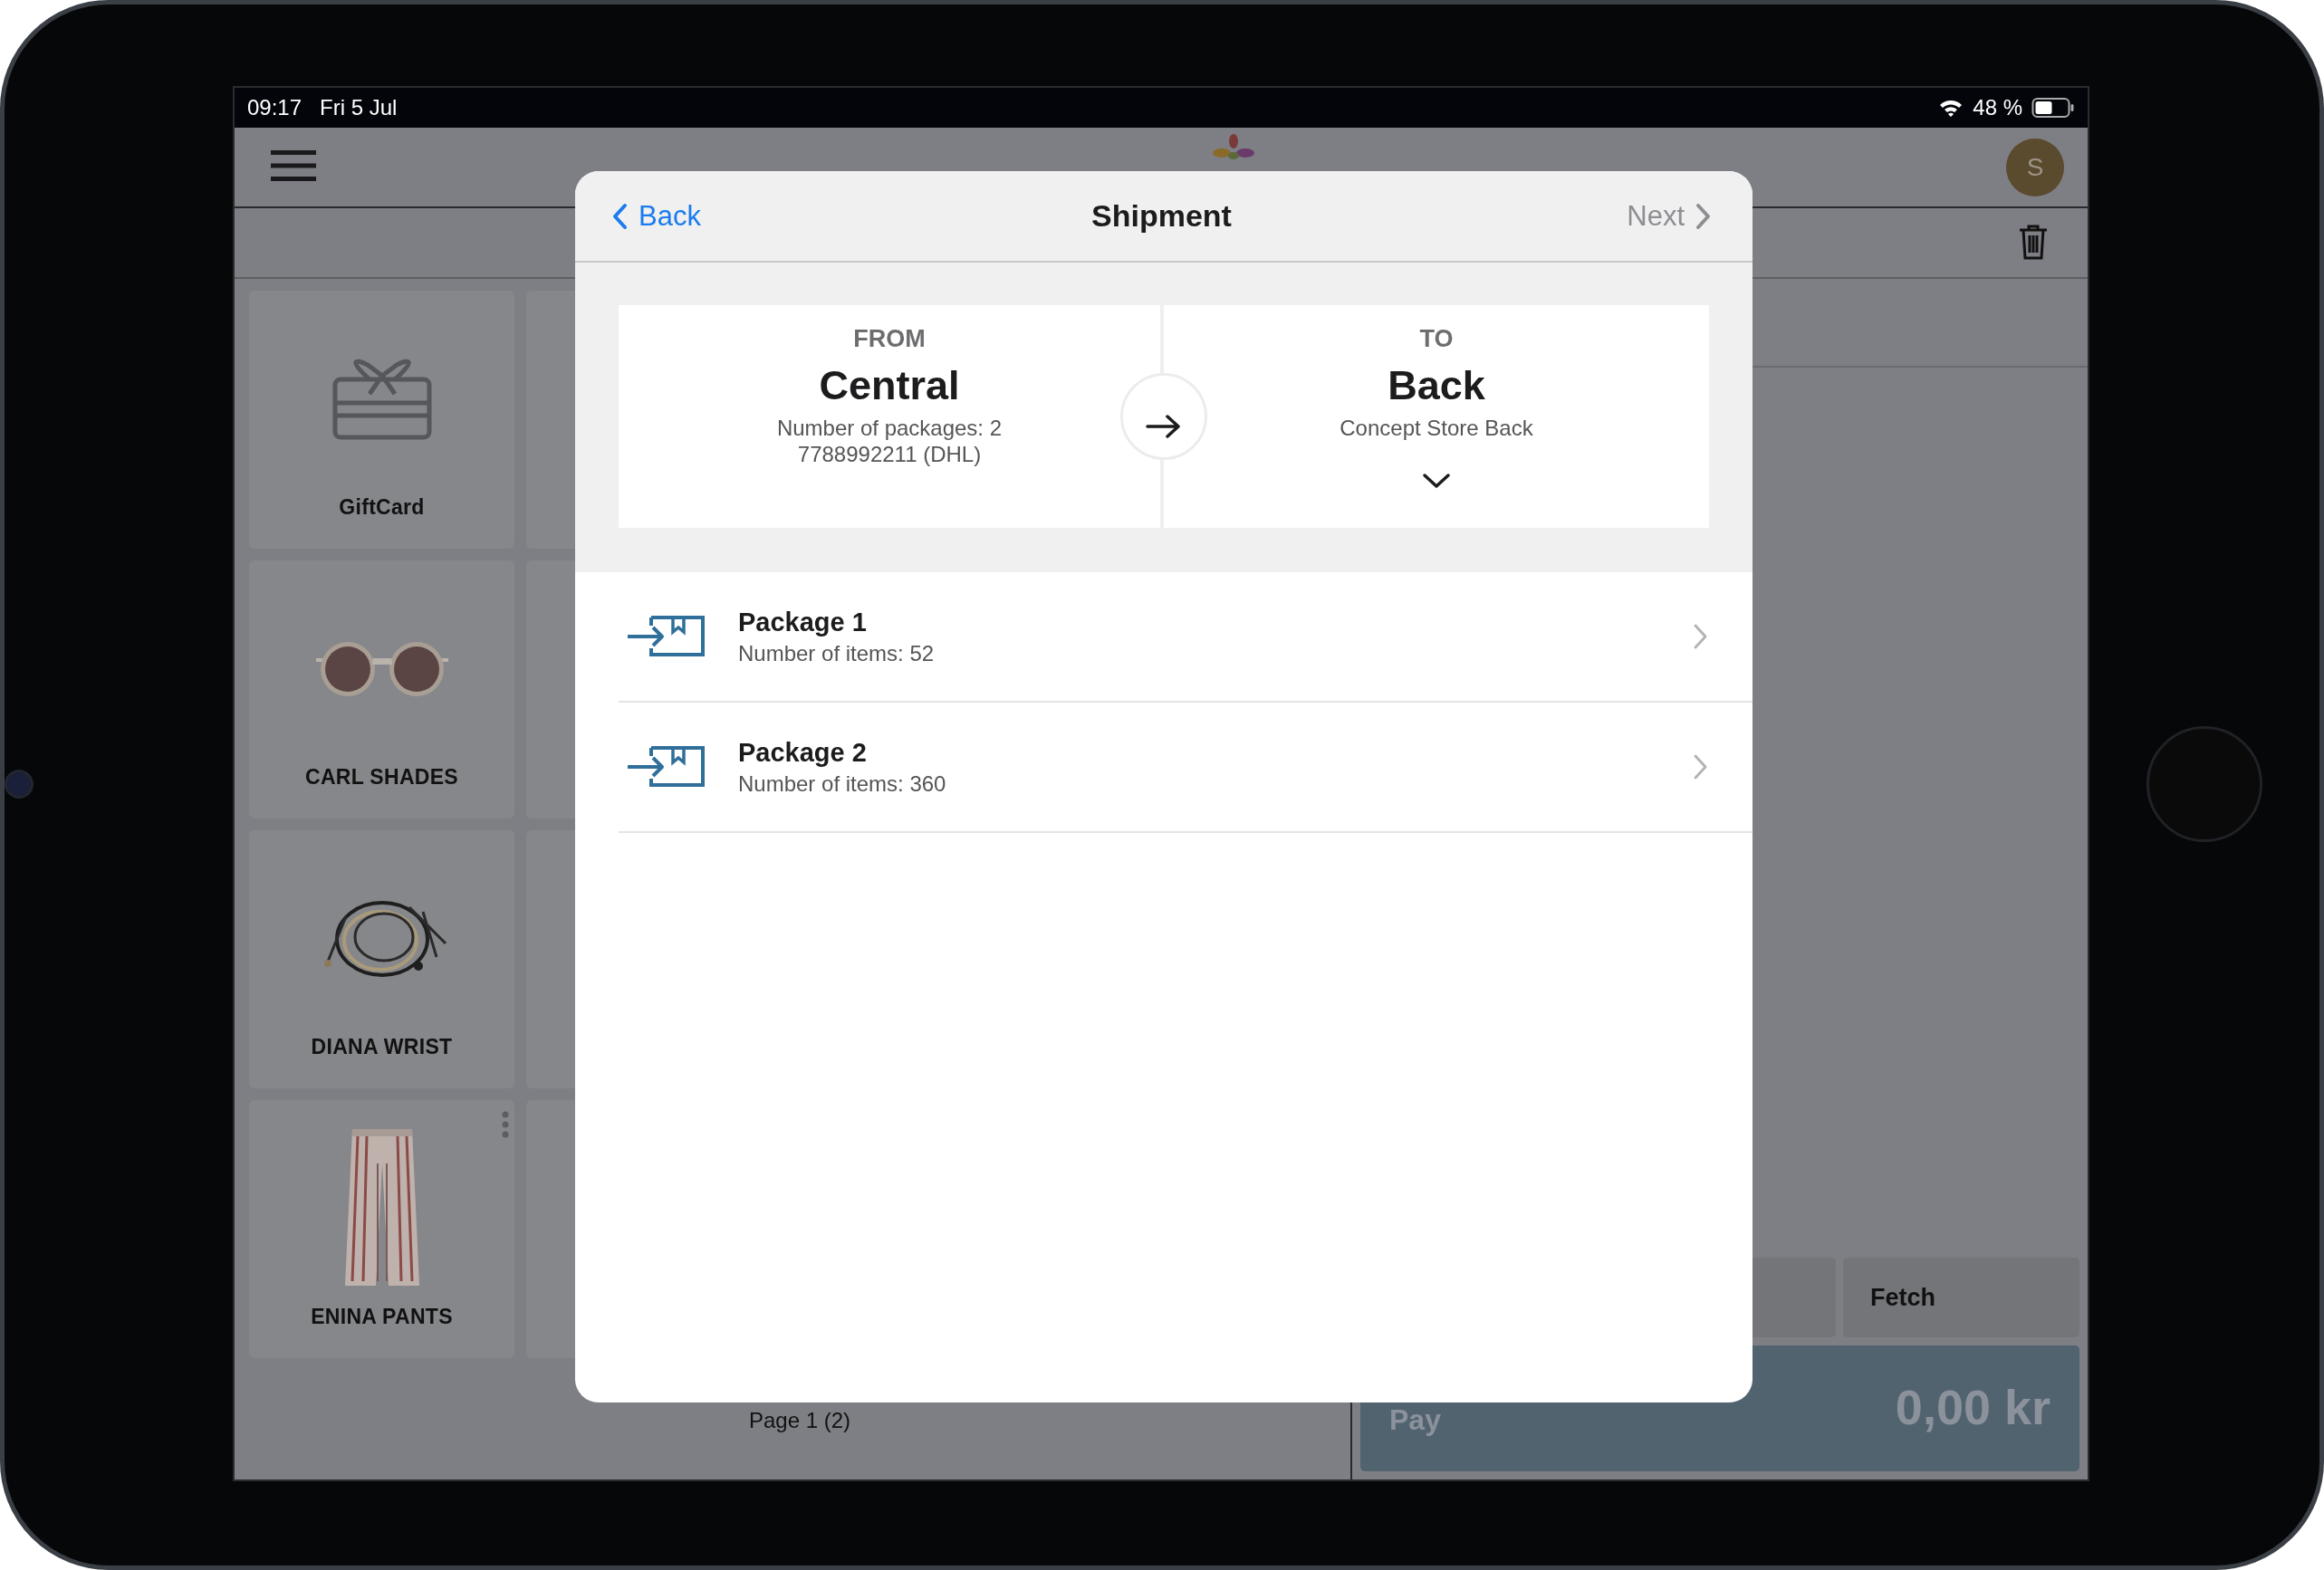 This screenshot has height=1570, width=2324. What do you see at coordinates (1161, 216) in the screenshot?
I see `dialog-title: Shipment` at bounding box center [1161, 216].